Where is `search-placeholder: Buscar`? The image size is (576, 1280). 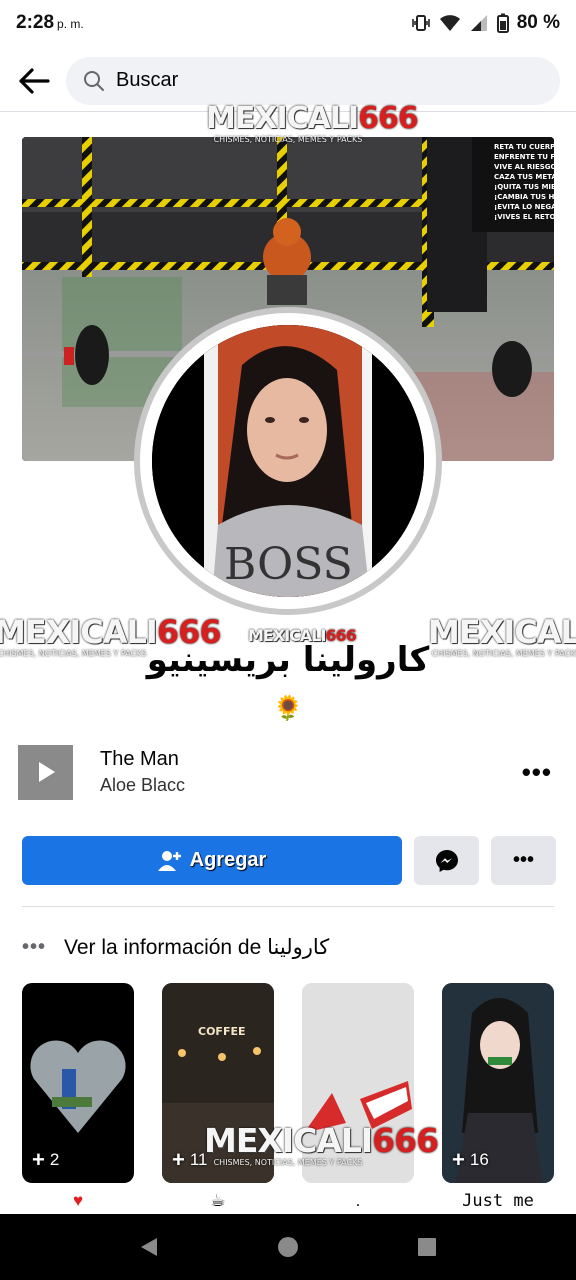
search-placeholder: Buscar is located at coordinates (147, 80).